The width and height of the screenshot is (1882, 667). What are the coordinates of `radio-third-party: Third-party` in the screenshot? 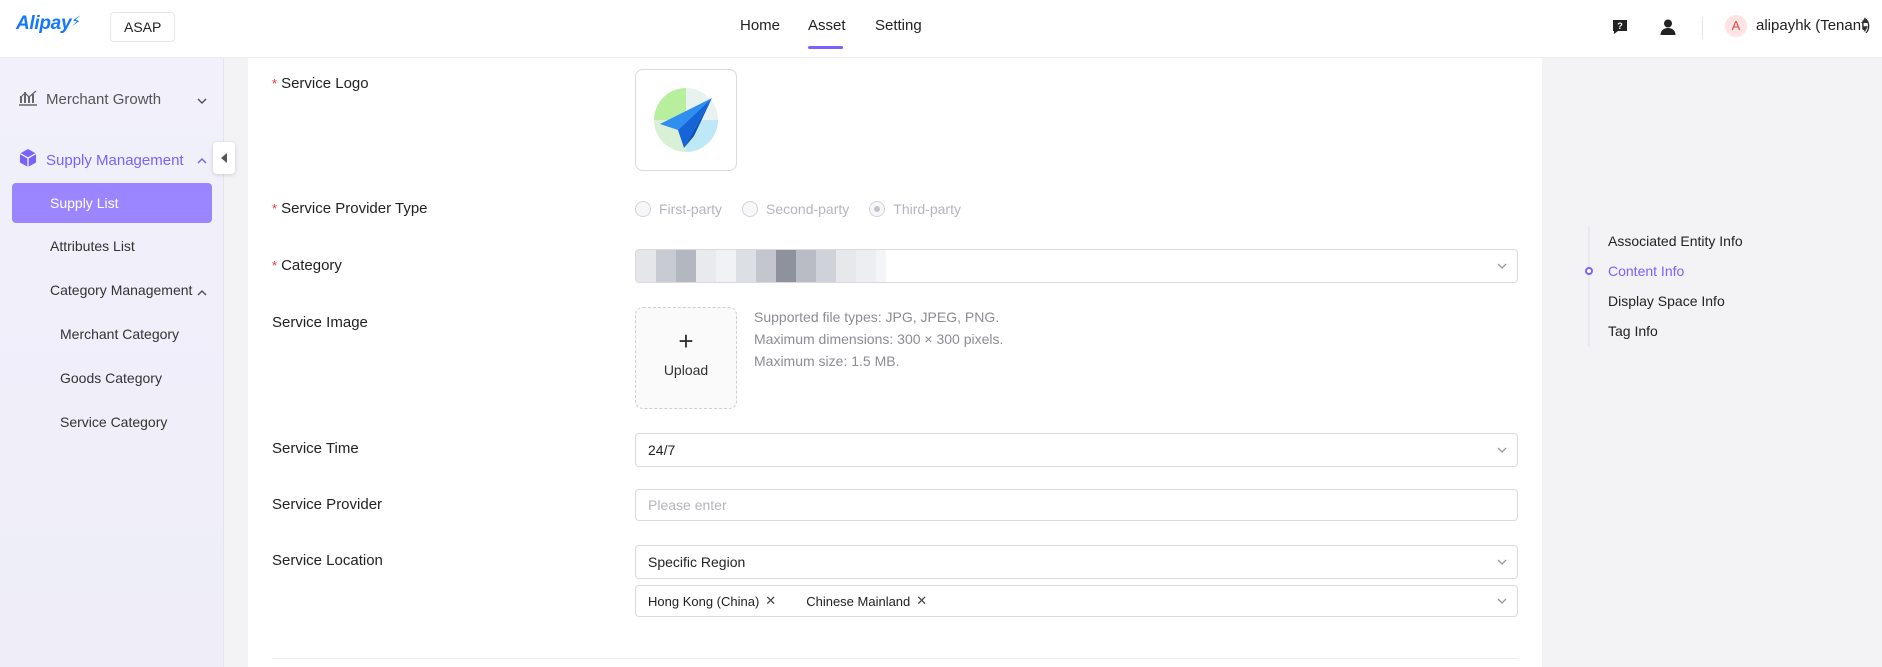 It's located at (915, 209).